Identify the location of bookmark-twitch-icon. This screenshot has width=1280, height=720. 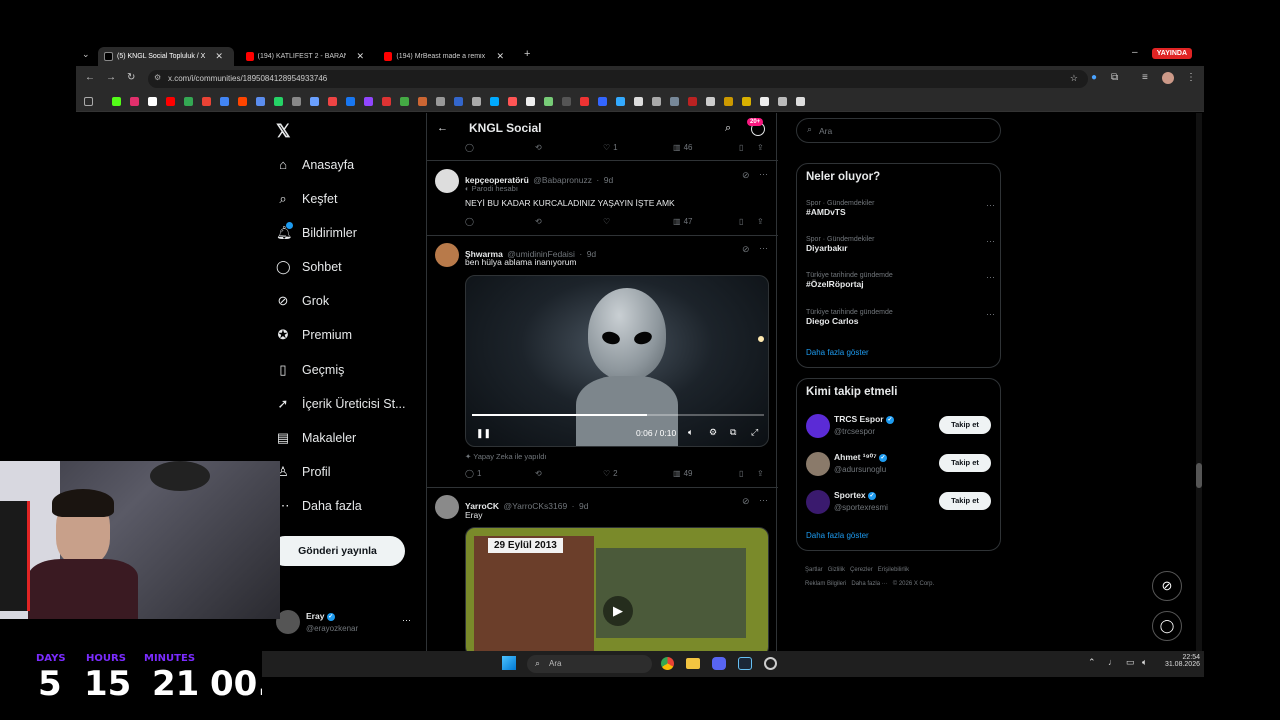
(368, 101).